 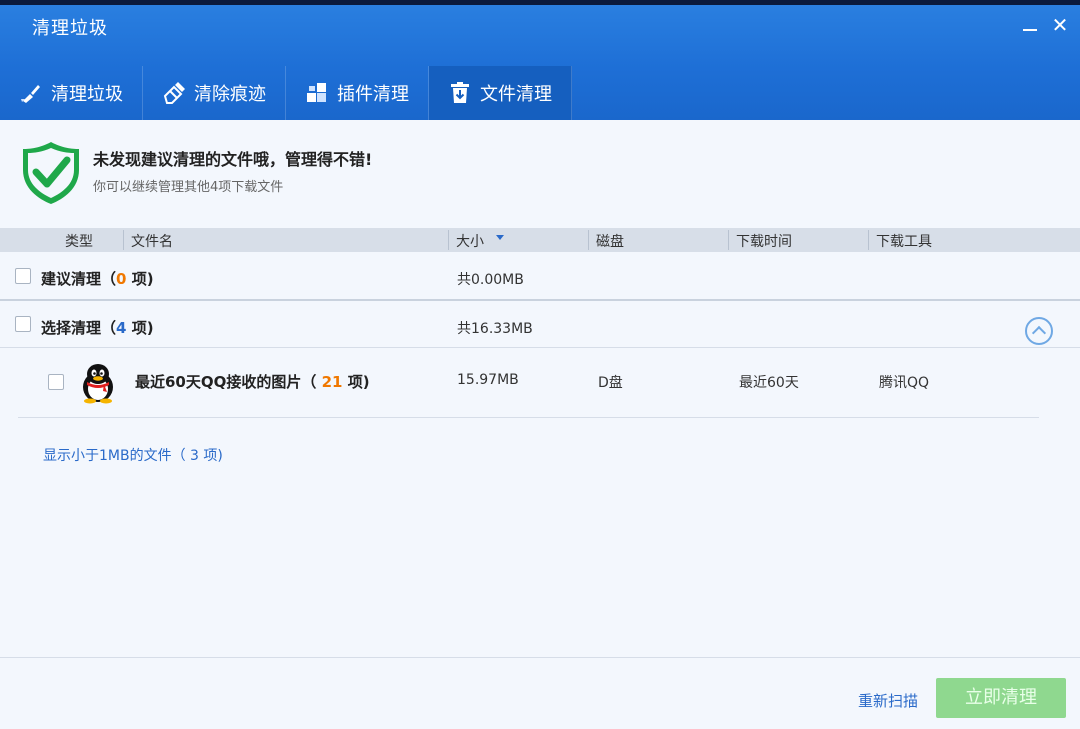 I want to click on broom-icon, so click(x=30, y=94).